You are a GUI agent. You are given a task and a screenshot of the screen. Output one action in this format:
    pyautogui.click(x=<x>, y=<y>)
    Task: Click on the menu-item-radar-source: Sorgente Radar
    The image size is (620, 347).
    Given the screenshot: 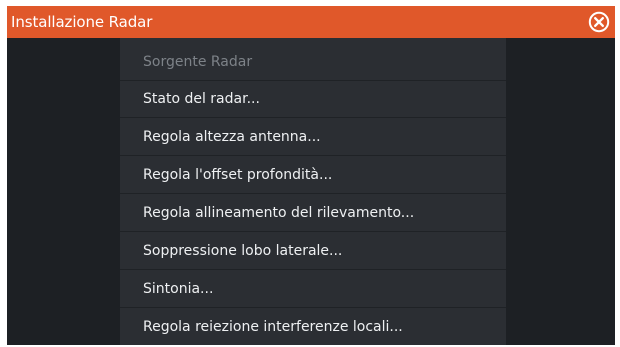 What is the action you would take?
    pyautogui.click(x=313, y=62)
    